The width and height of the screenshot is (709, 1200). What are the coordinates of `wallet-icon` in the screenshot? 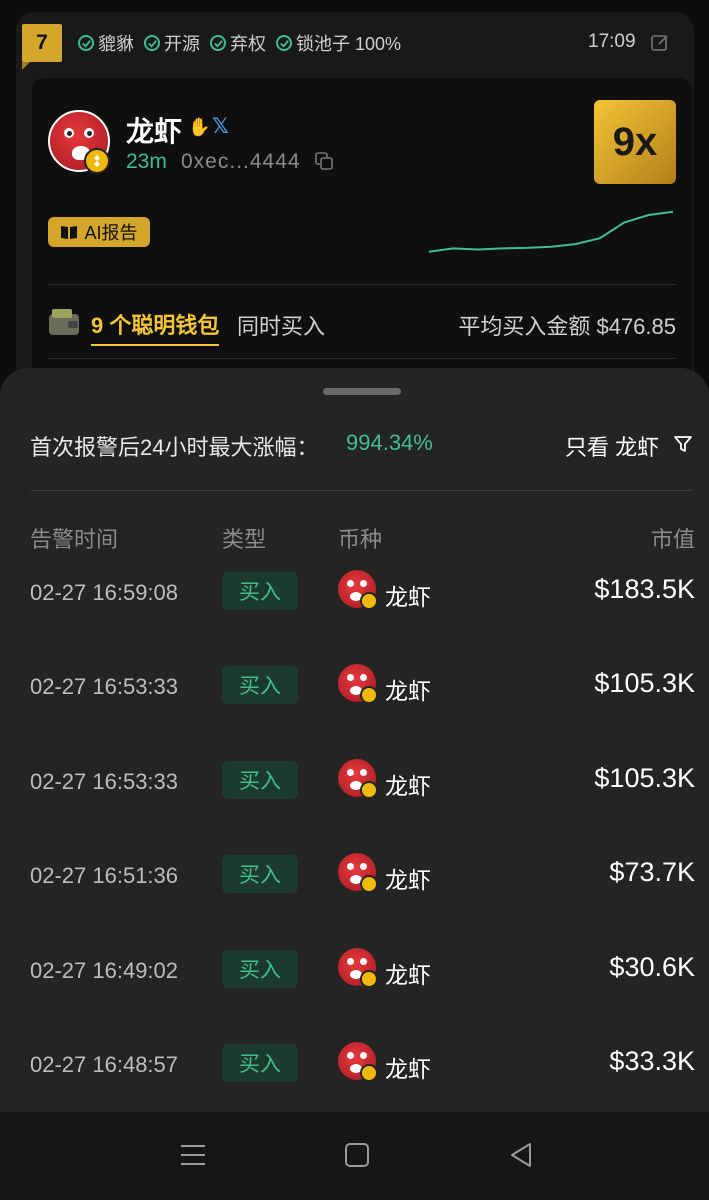 It's located at (64, 322).